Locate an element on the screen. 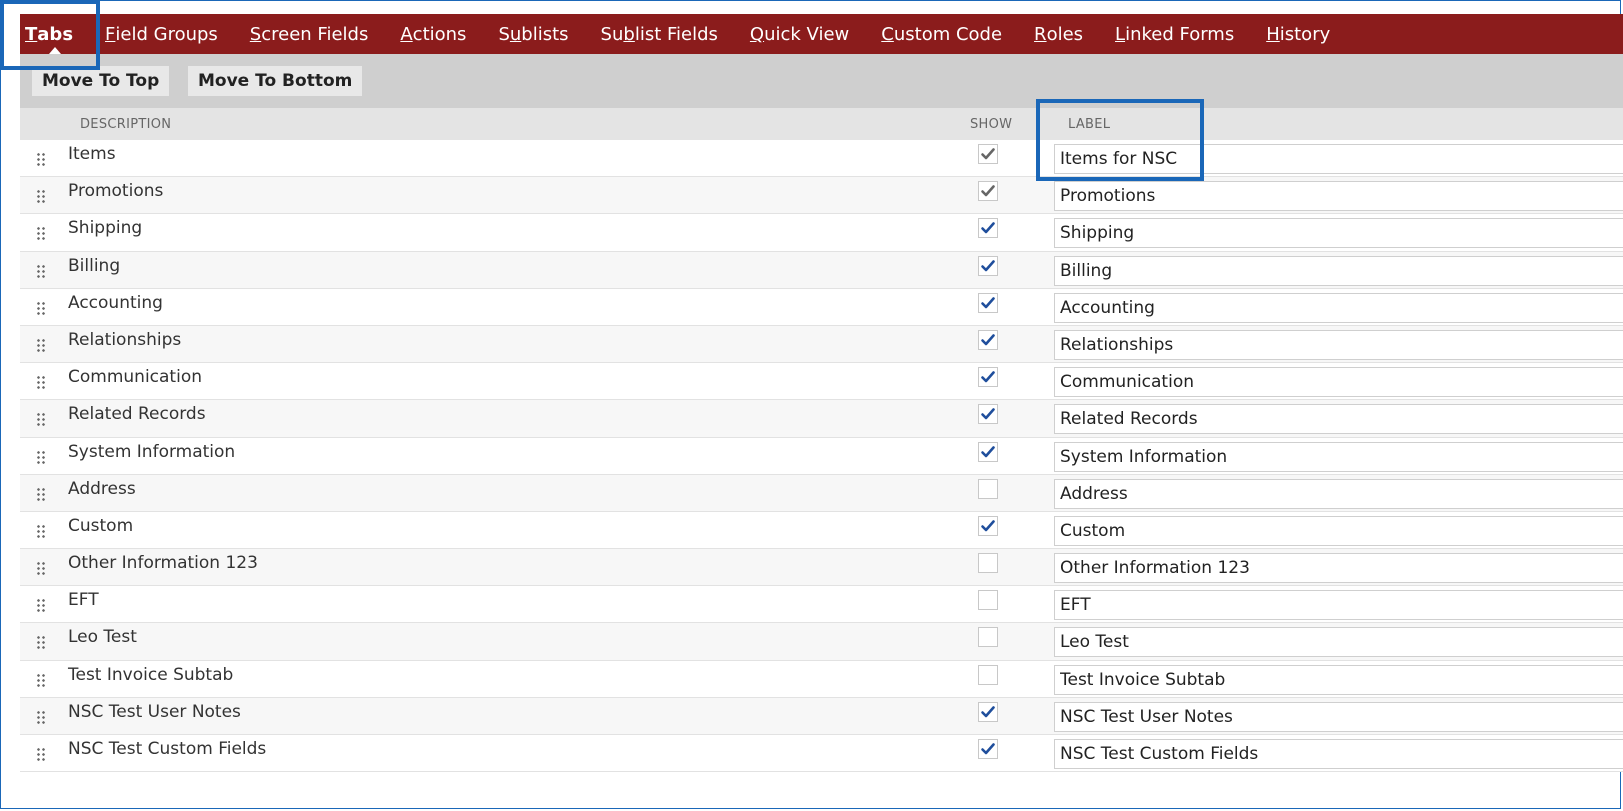  table-row: Related Records is located at coordinates (821, 419).